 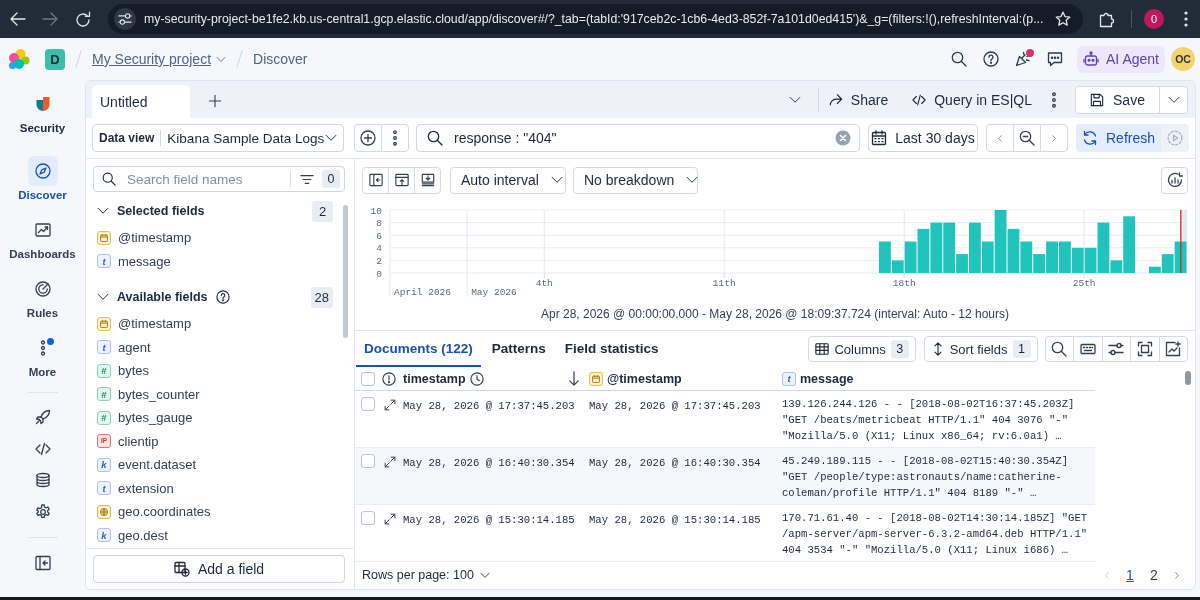 I want to click on page-button: 1, so click(x=1130, y=575).